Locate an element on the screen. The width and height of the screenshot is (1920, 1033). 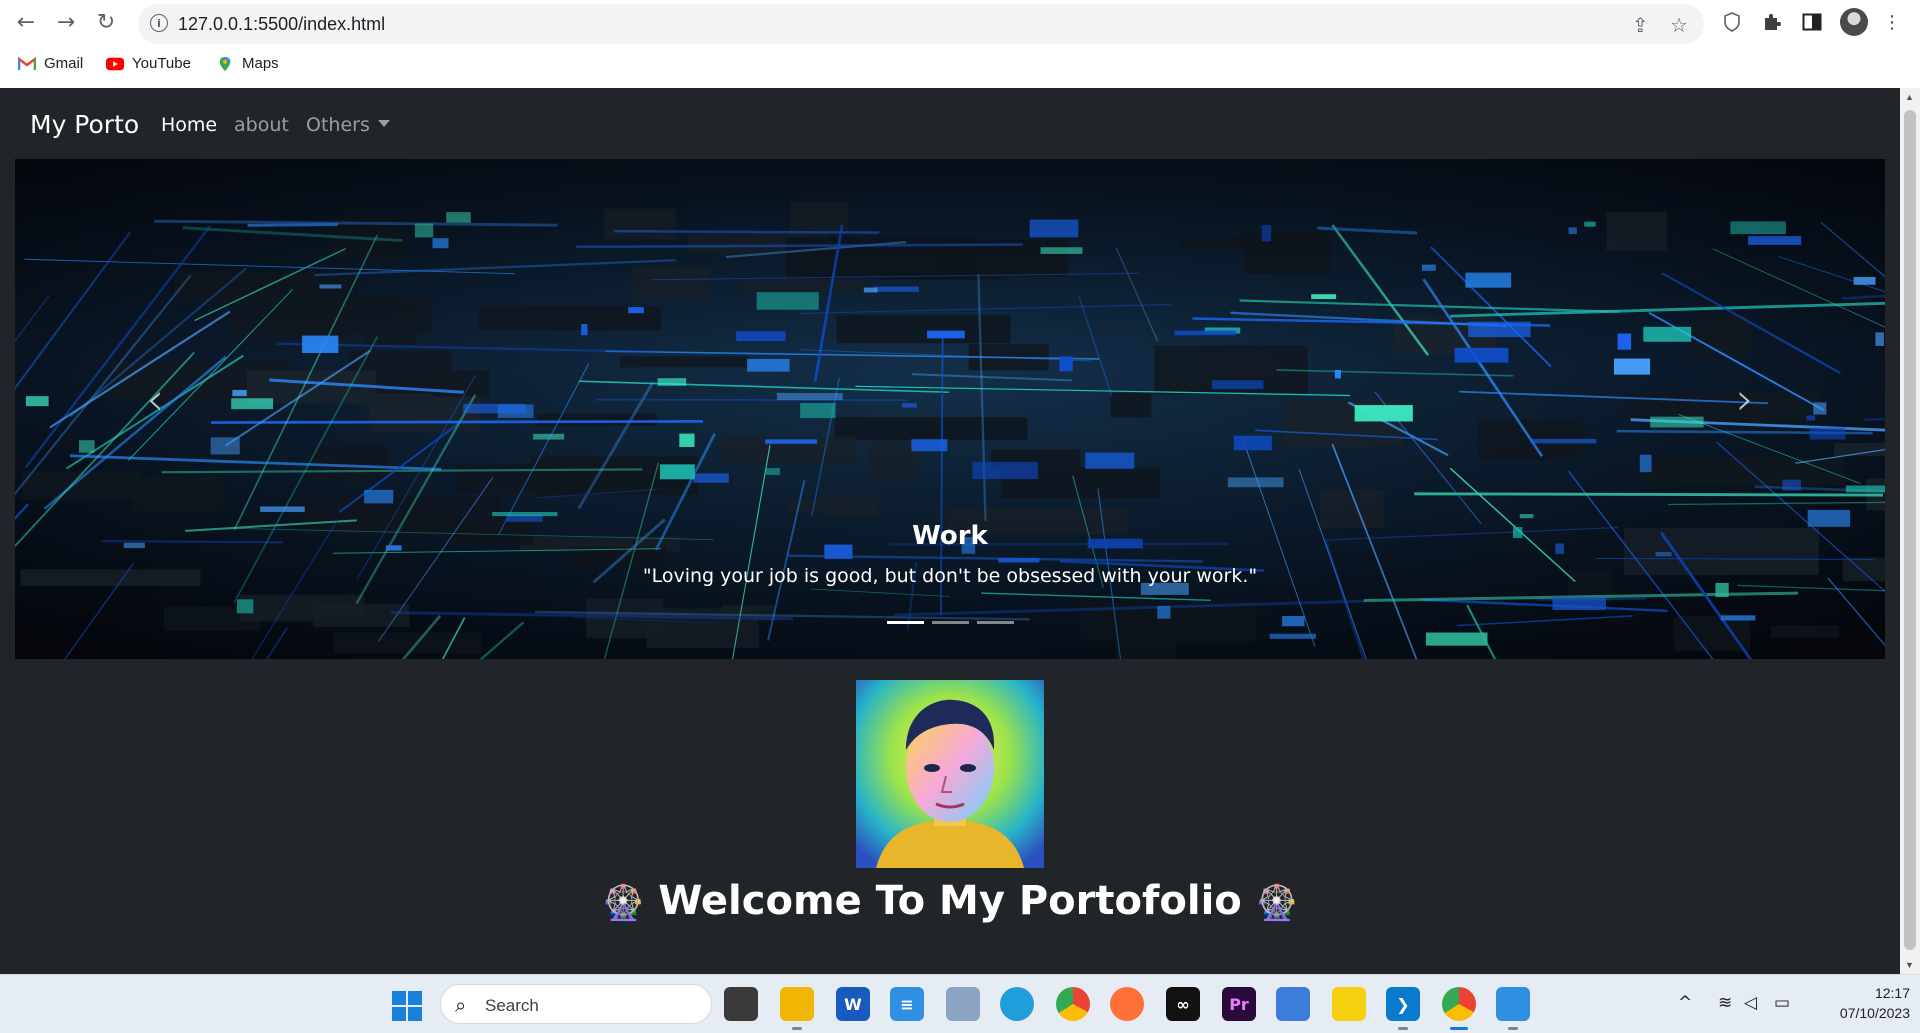
ms-store-icon is located at coordinates (1293, 1004).